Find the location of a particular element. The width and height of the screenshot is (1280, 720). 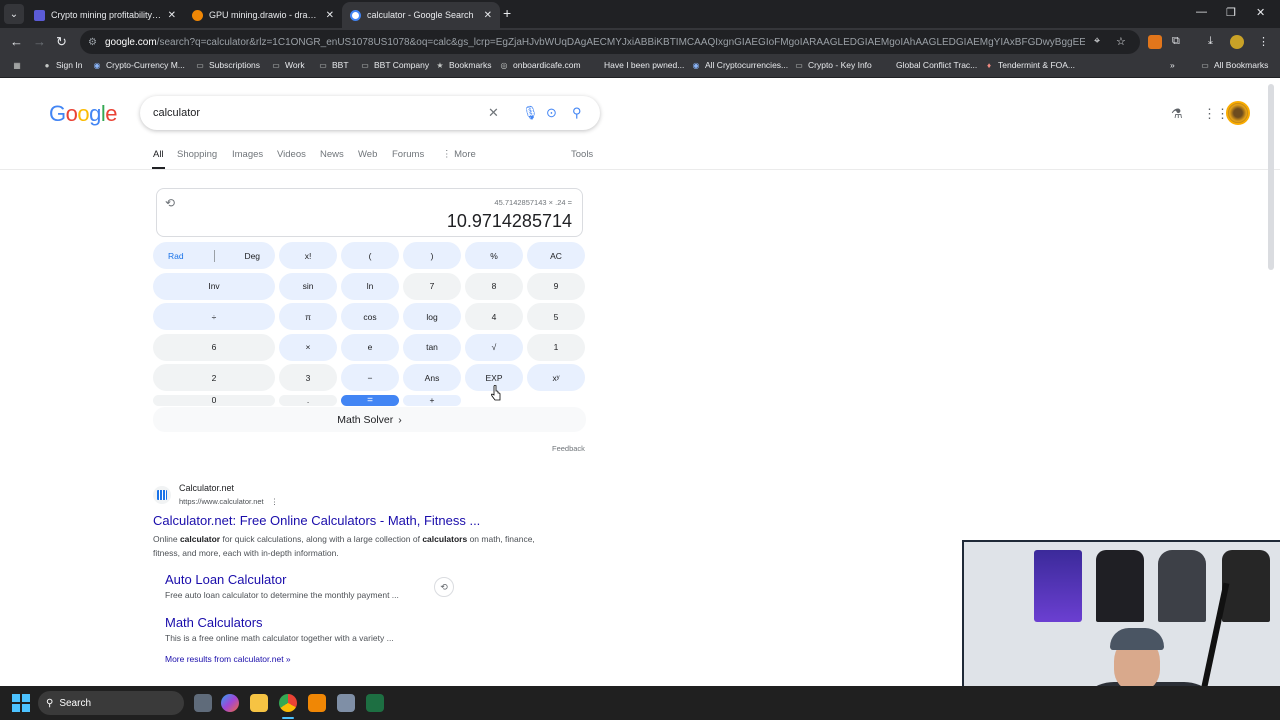

math-solver-button: Math Solver › is located at coordinates (369, 419).